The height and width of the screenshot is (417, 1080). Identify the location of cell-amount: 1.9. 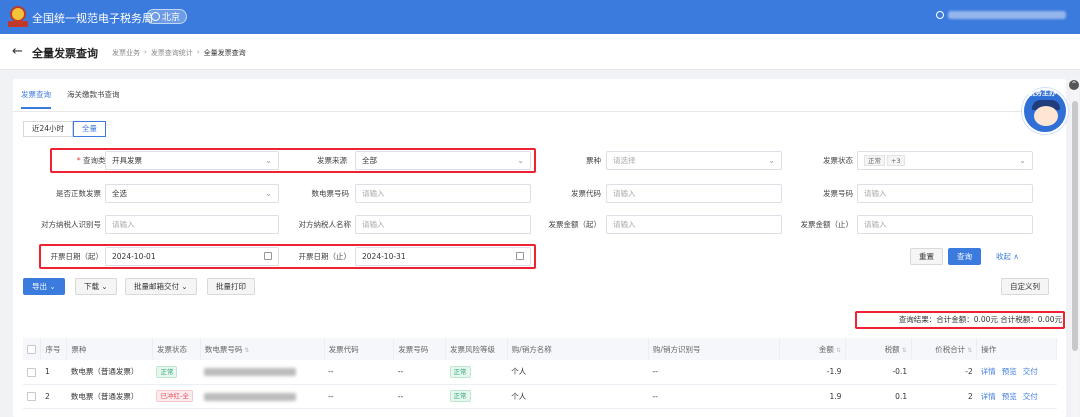
(812, 396).